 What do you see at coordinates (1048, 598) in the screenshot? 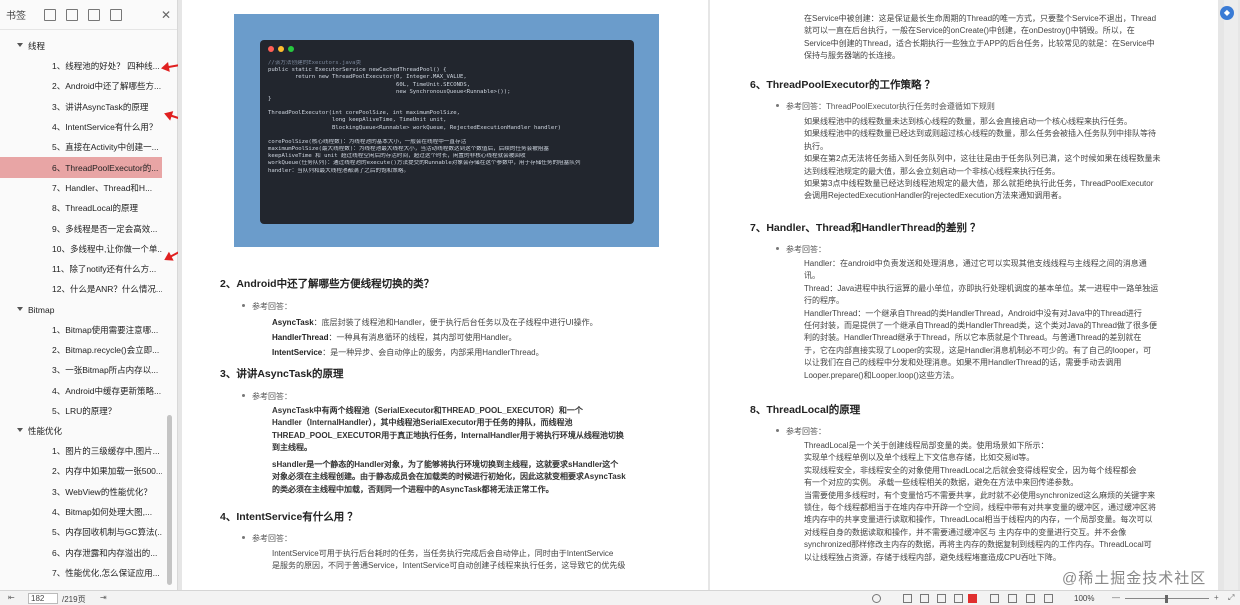
I see `fit-width-icon` at bounding box center [1048, 598].